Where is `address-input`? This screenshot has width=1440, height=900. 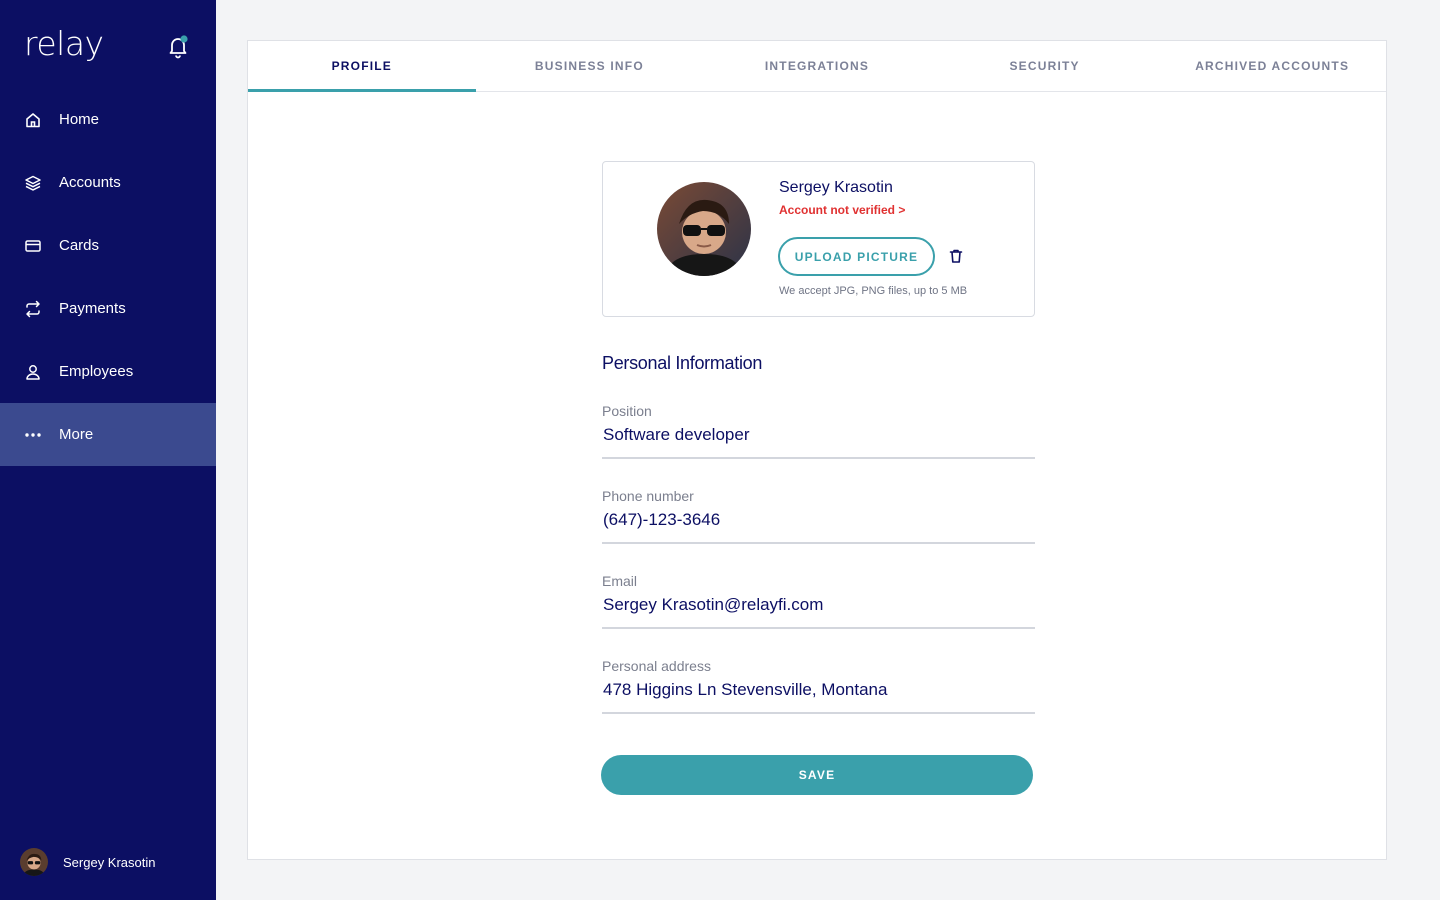
address-input is located at coordinates (818, 690).